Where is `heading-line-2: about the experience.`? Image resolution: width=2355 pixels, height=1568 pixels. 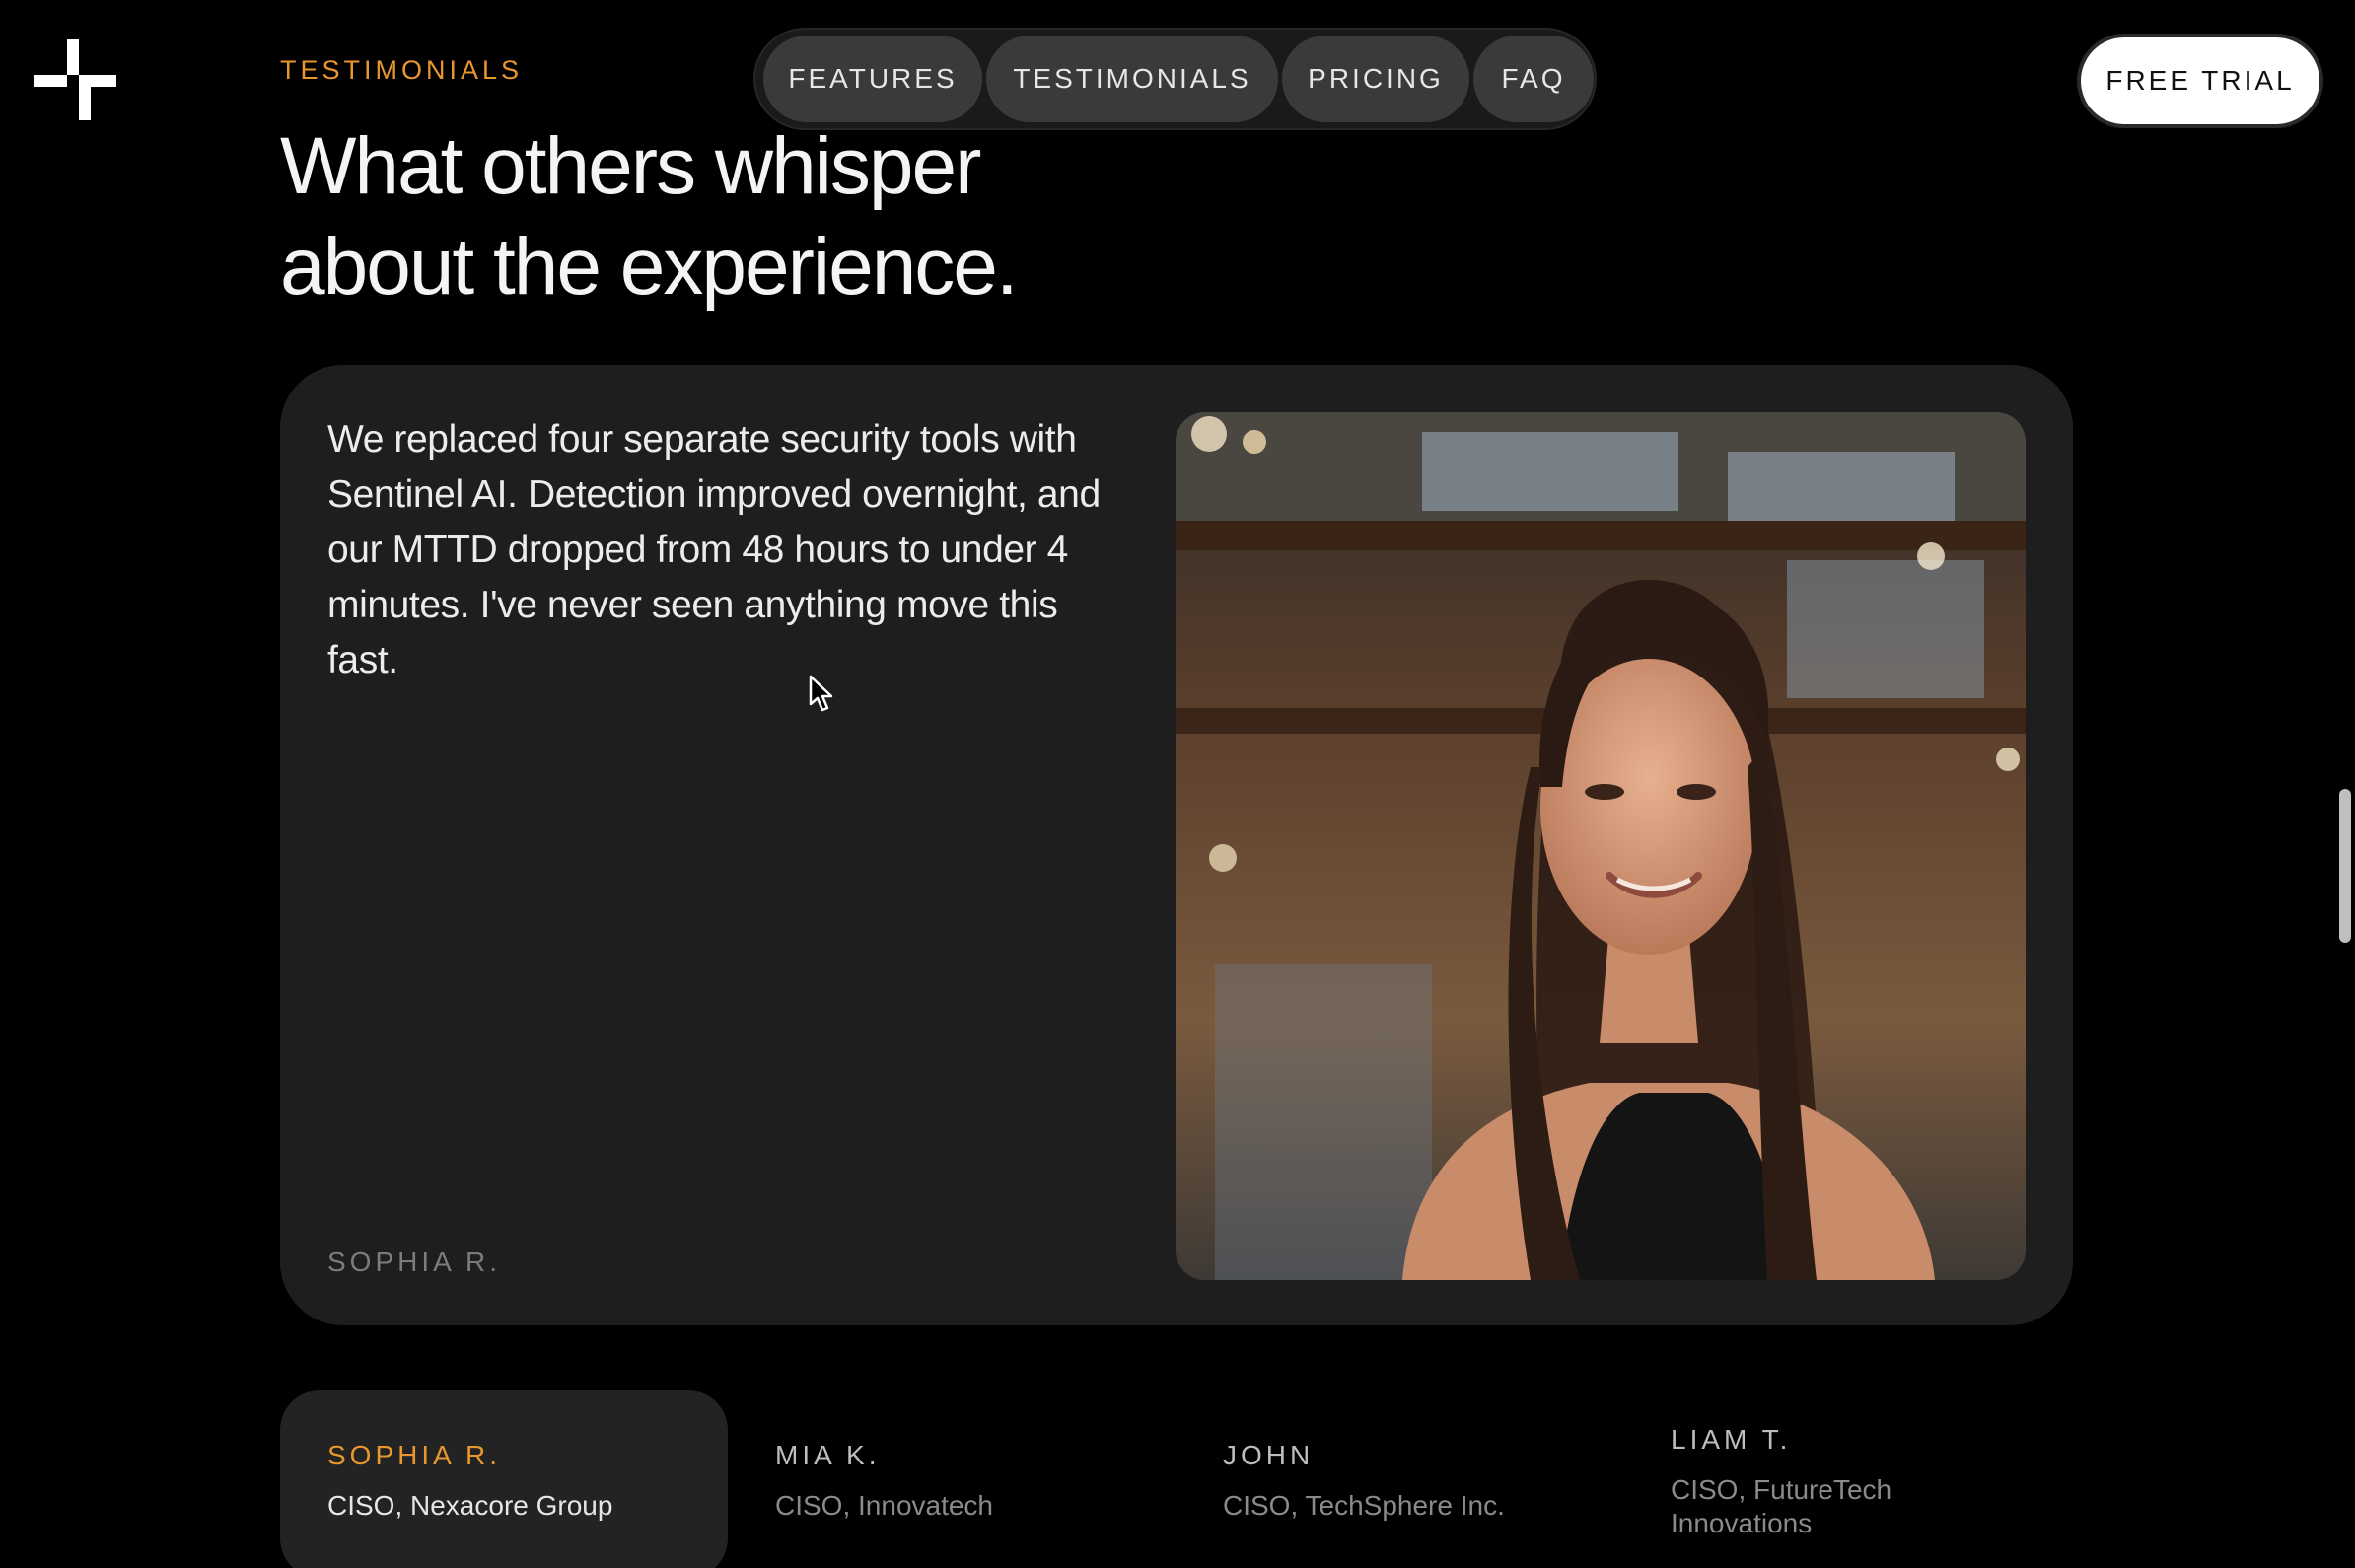 heading-line-2: about the experience. is located at coordinates (649, 267).